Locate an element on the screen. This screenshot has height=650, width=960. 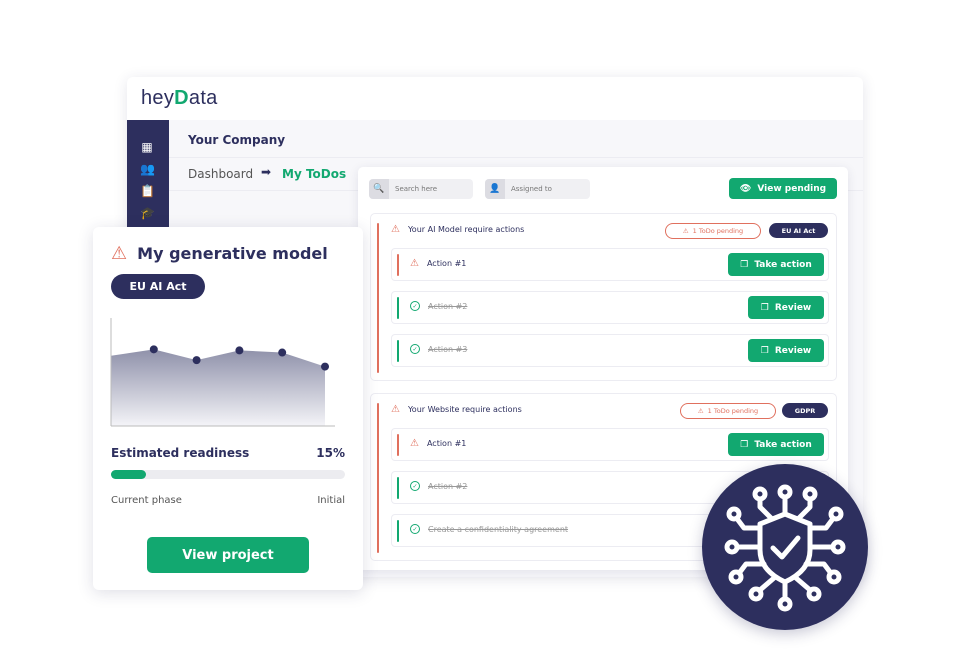
search-icon: 🔍 is located at coordinates (379, 189).